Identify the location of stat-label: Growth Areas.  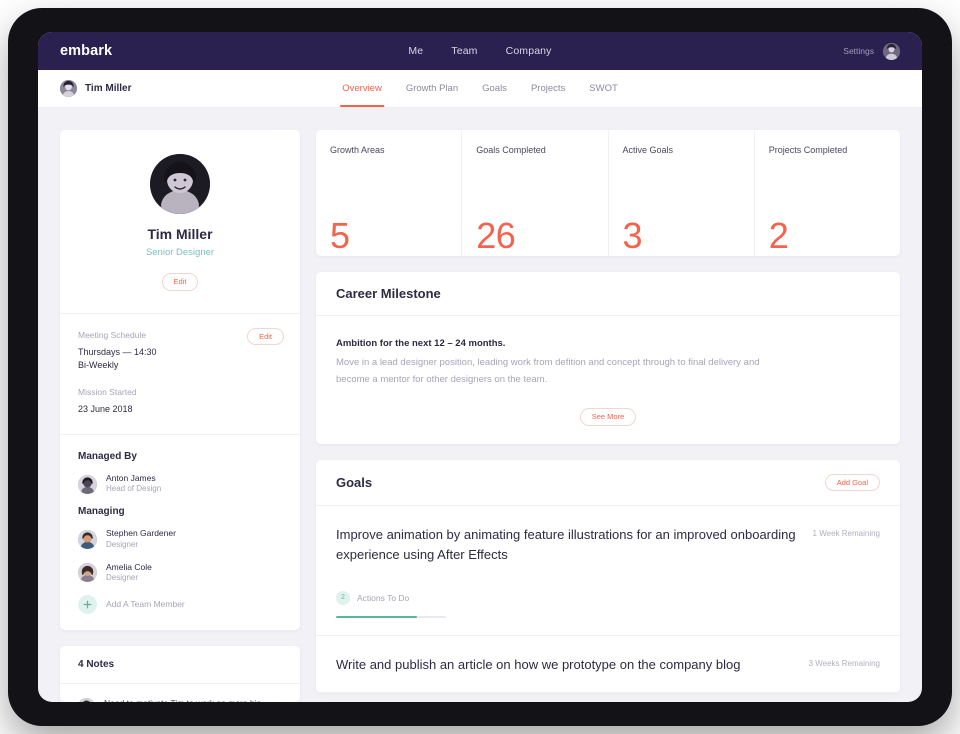
(357, 150).